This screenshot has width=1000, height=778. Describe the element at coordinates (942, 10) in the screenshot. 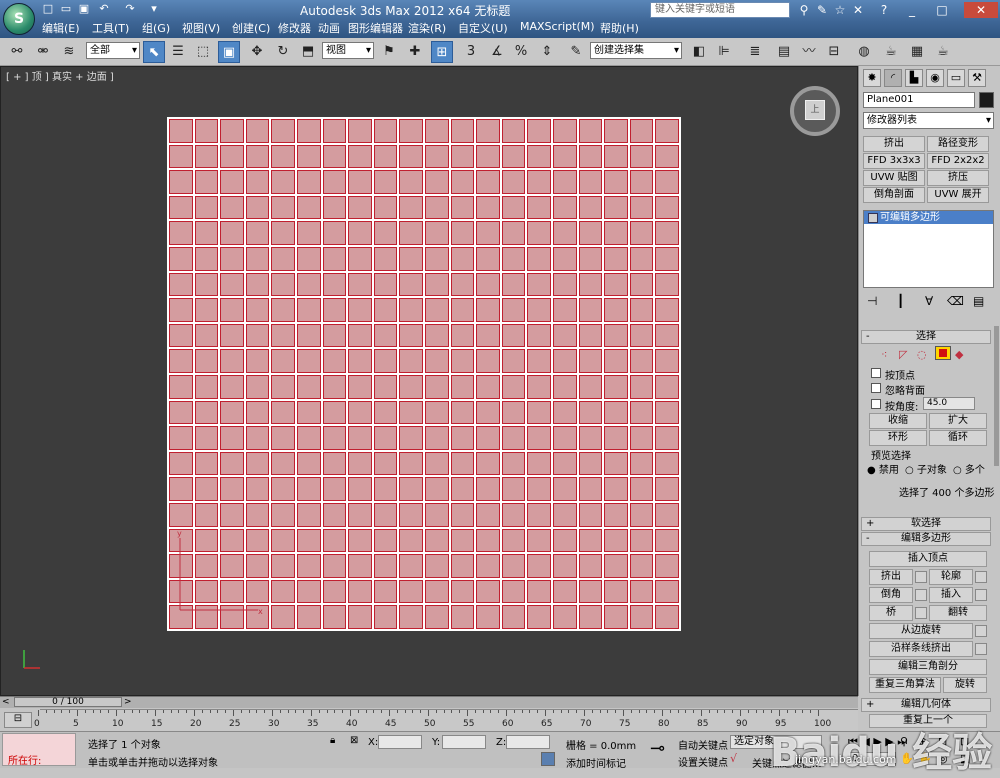

I see `maximize-icon: □` at that location.